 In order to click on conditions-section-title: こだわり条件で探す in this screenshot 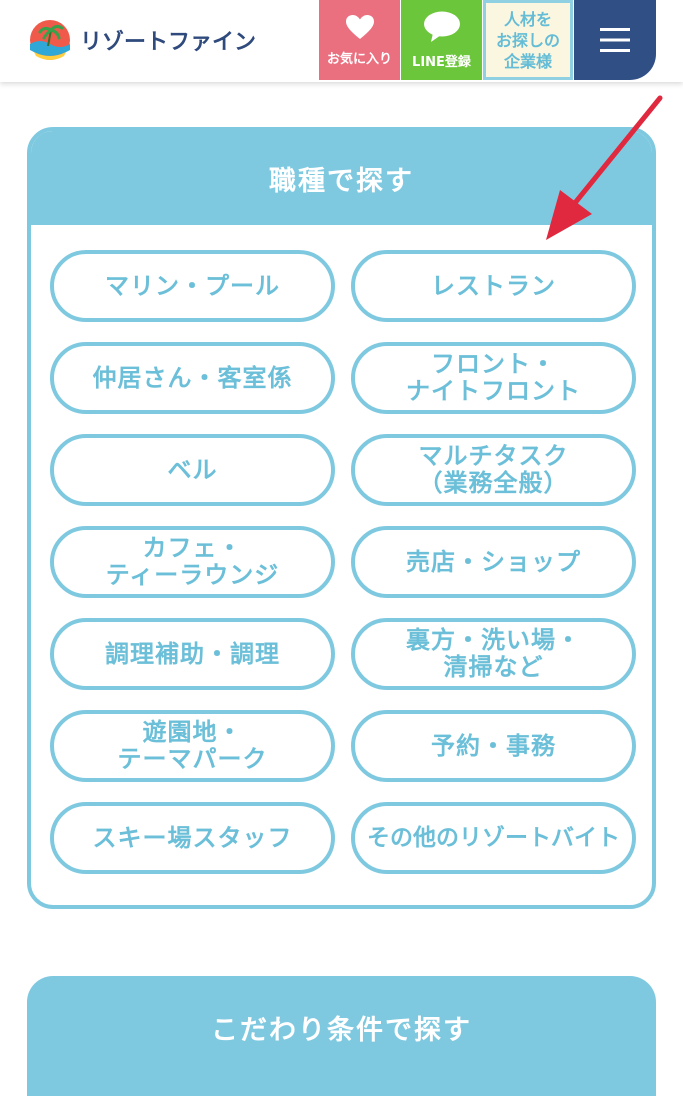, I will do `click(341, 1036)`.